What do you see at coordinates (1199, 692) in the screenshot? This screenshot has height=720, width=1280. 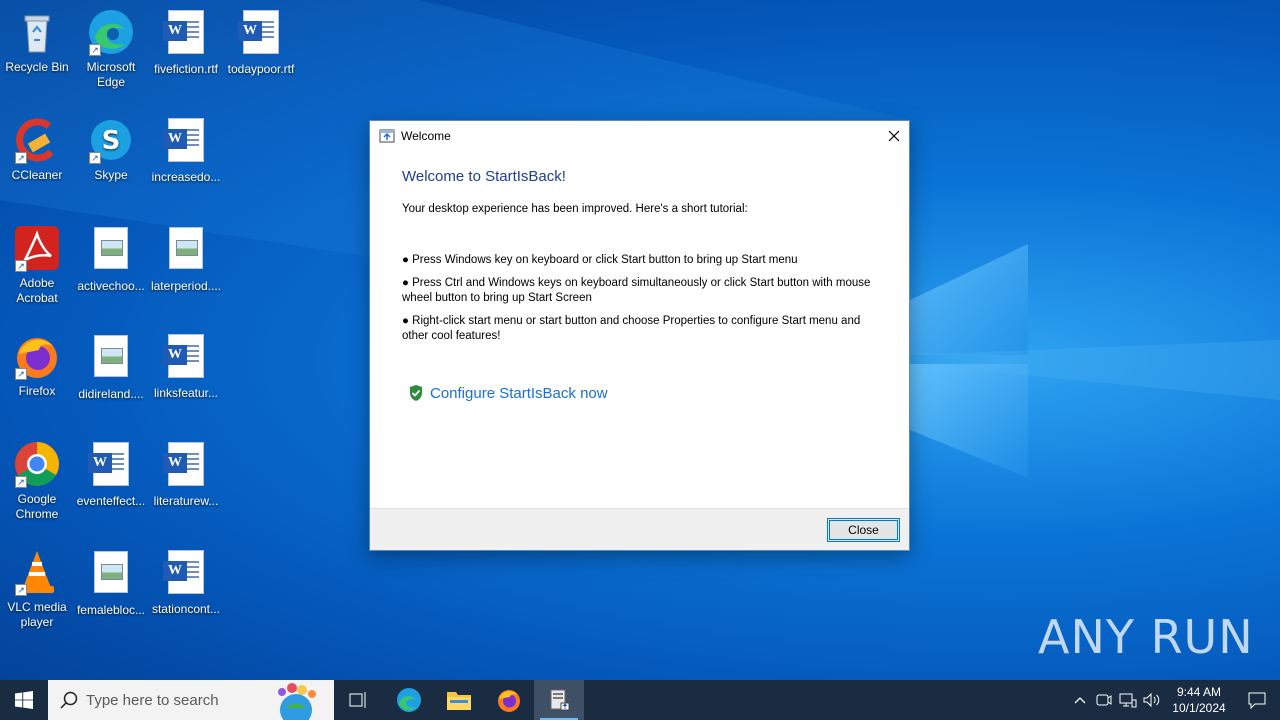 I see `clock-time: 9:44 AM` at bounding box center [1199, 692].